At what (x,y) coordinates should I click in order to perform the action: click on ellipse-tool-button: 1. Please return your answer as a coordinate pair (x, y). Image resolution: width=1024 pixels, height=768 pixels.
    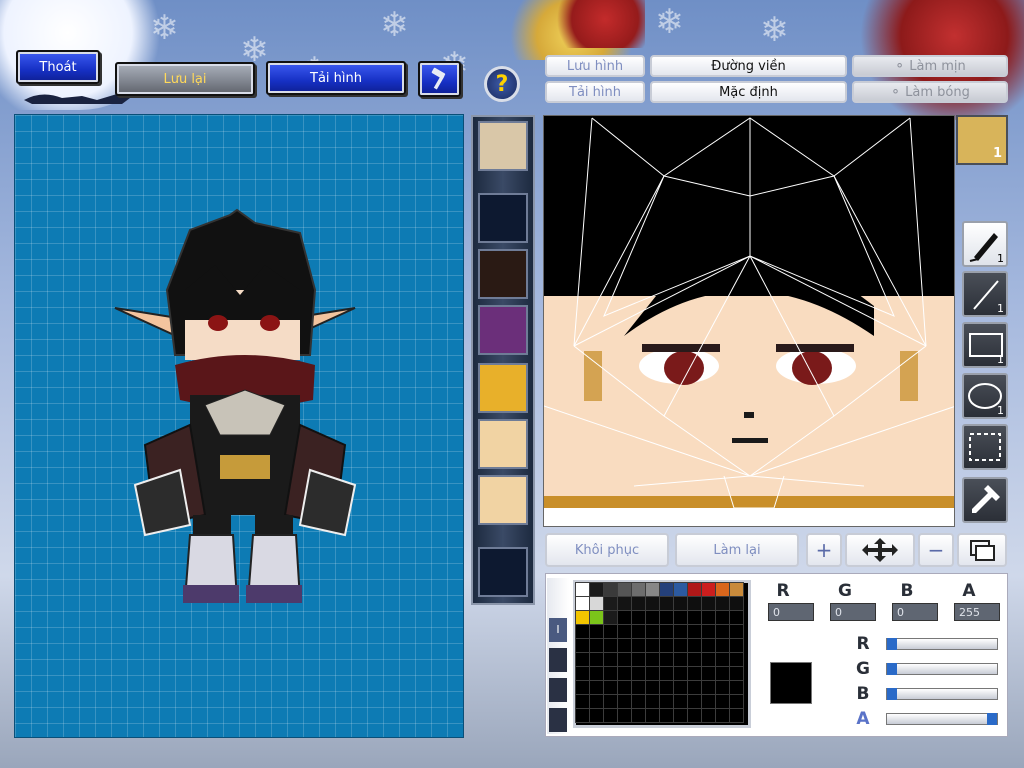
    Looking at the image, I should click on (985, 396).